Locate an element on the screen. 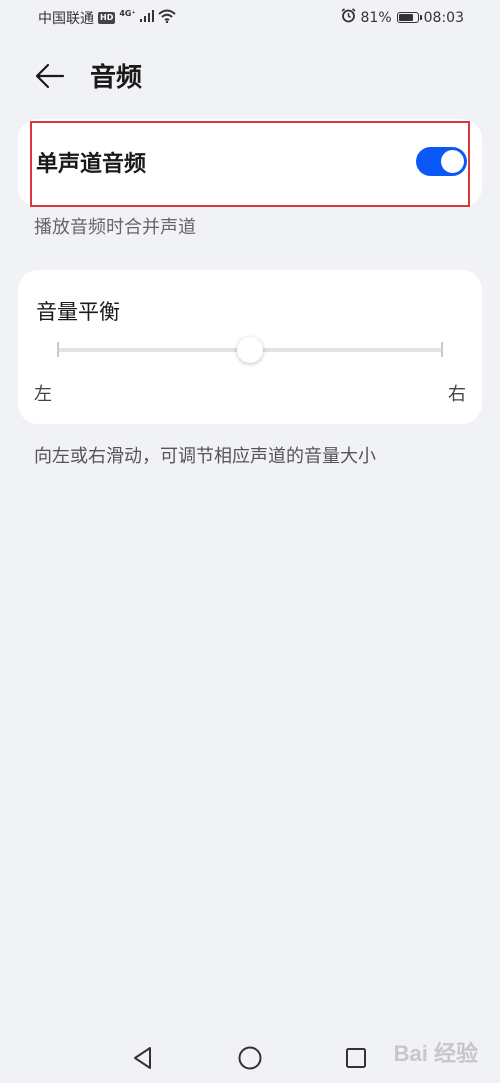 Image resolution: width=500 pixels, height=1083 pixels. mono-audio-label: 单声道音频 is located at coordinates (91, 164).